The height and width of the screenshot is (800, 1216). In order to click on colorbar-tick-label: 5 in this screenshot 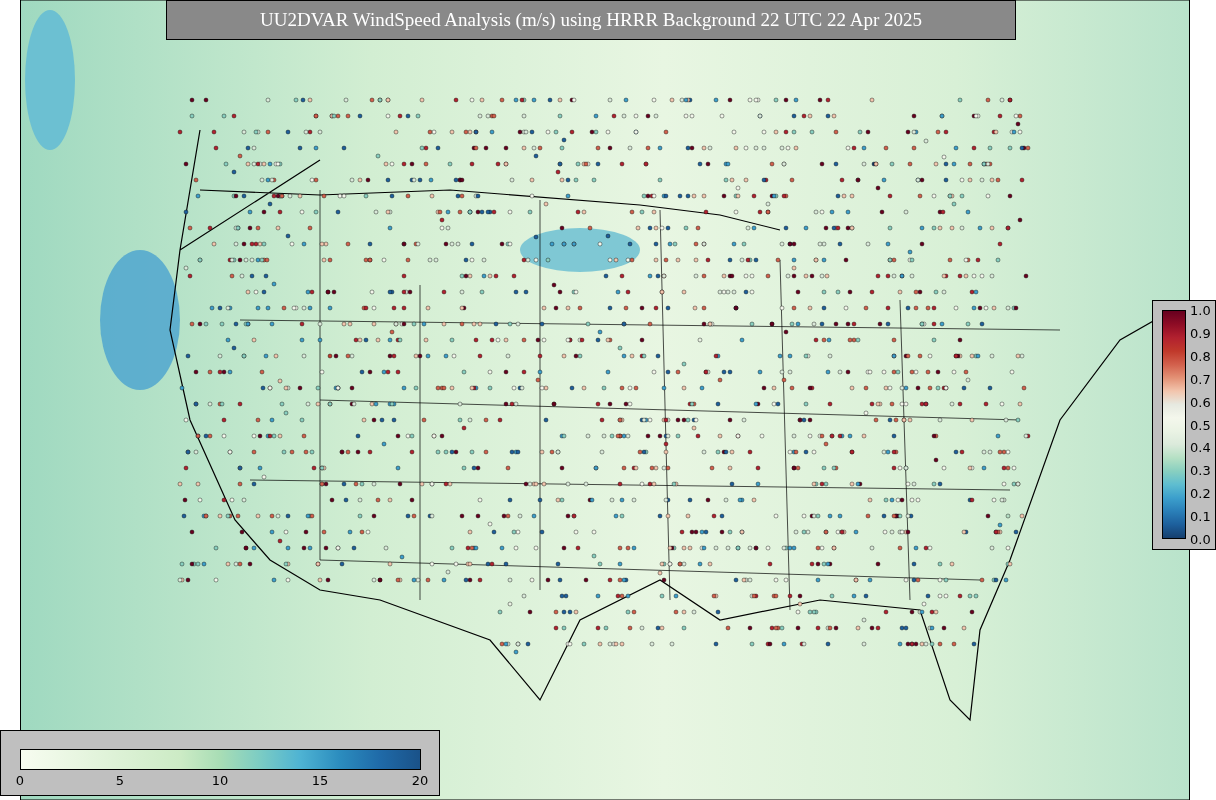, I will do `click(120, 780)`.